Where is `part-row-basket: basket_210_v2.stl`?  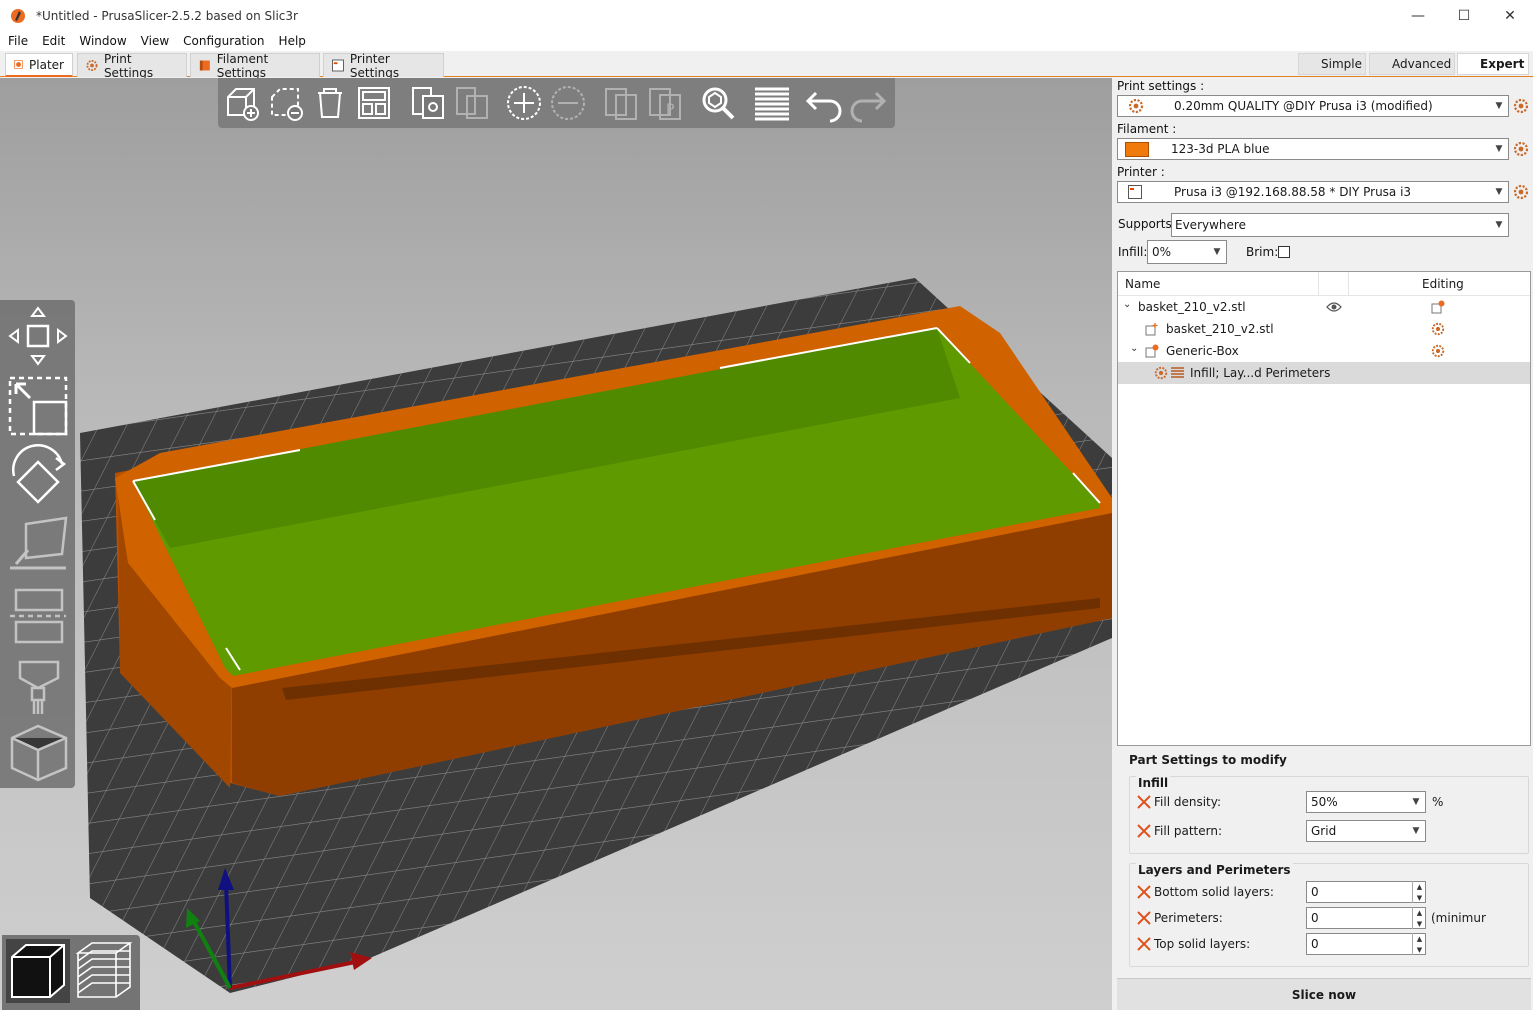 part-row-basket: basket_210_v2.stl is located at coordinates (1324, 329).